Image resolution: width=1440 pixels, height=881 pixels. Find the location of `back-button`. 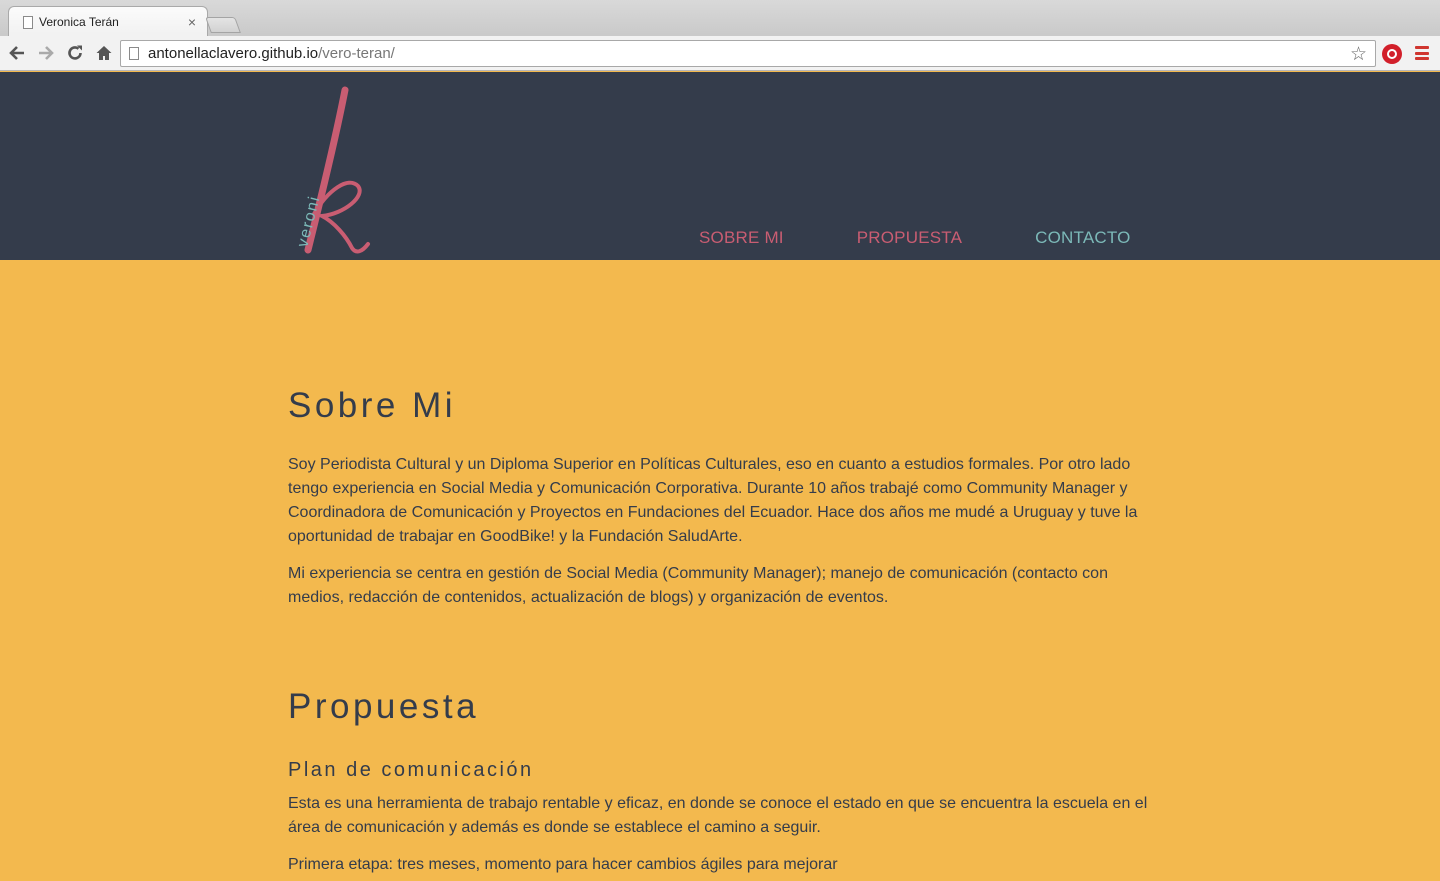

back-button is located at coordinates (17, 53).